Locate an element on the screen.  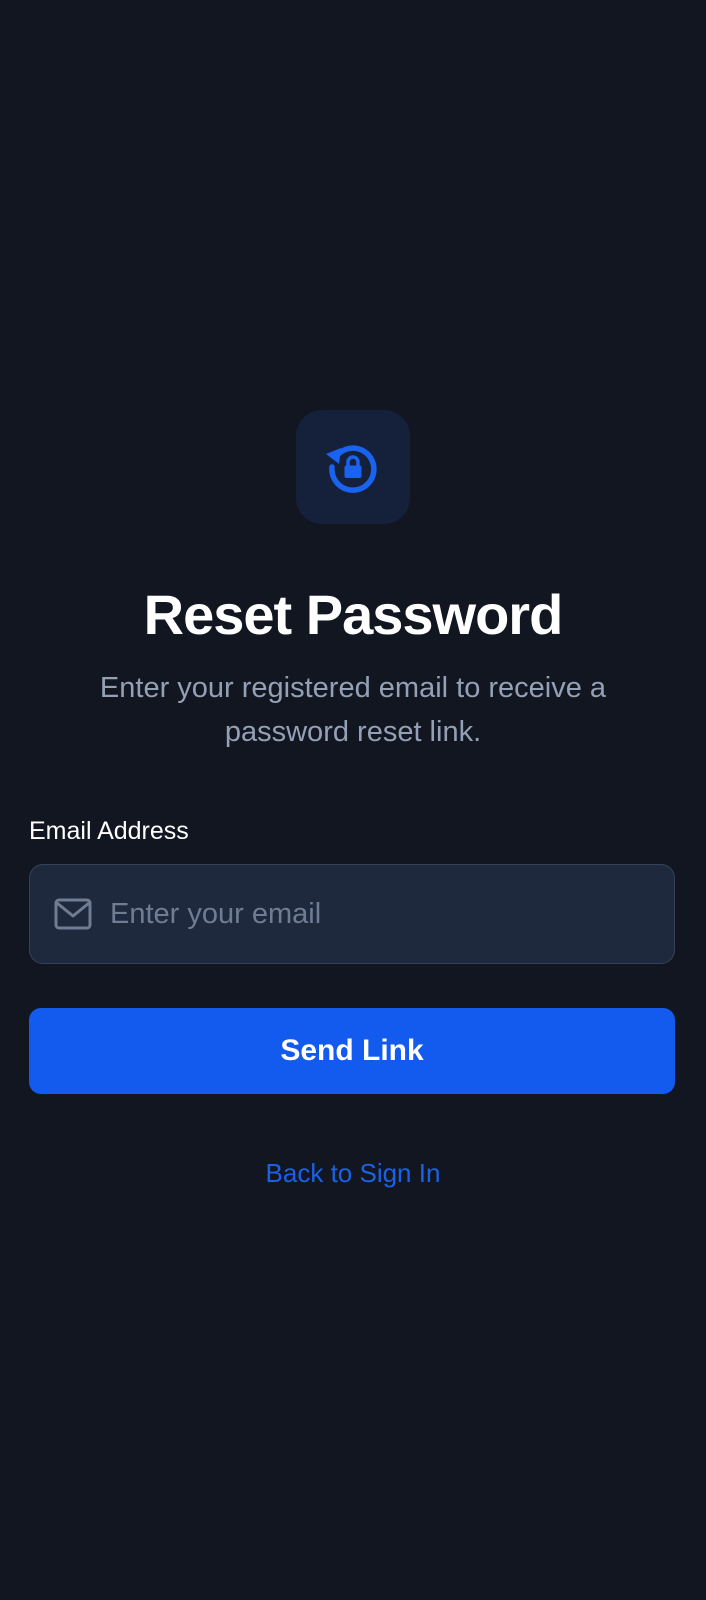
lock-reset-icon is located at coordinates (351, 469).